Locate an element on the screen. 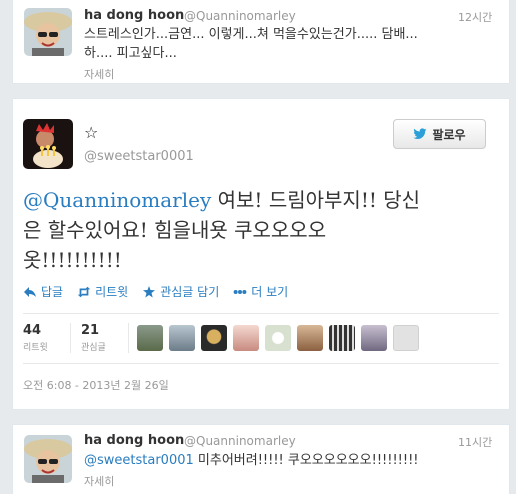 The image size is (516, 494). tweet-stats: 44 리트윗 21 관심글 is located at coordinates (81, 338).